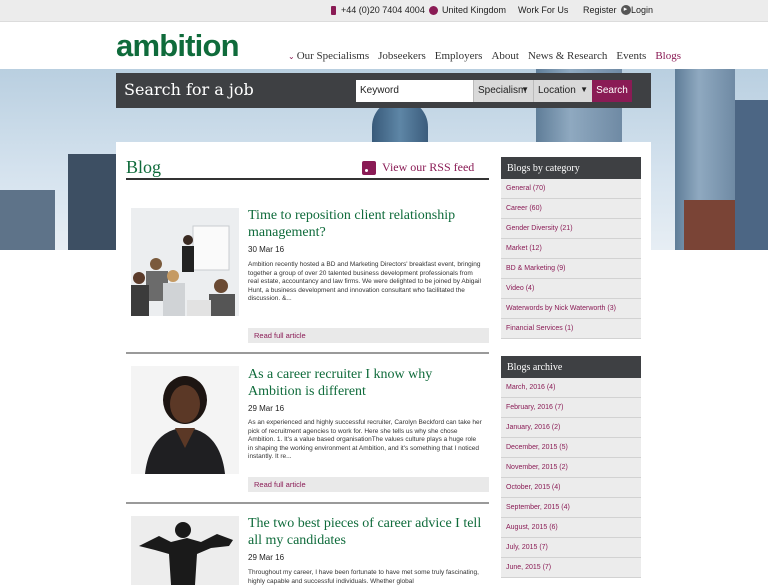  What do you see at coordinates (333, 10) in the screenshot?
I see `phone-icon` at bounding box center [333, 10].